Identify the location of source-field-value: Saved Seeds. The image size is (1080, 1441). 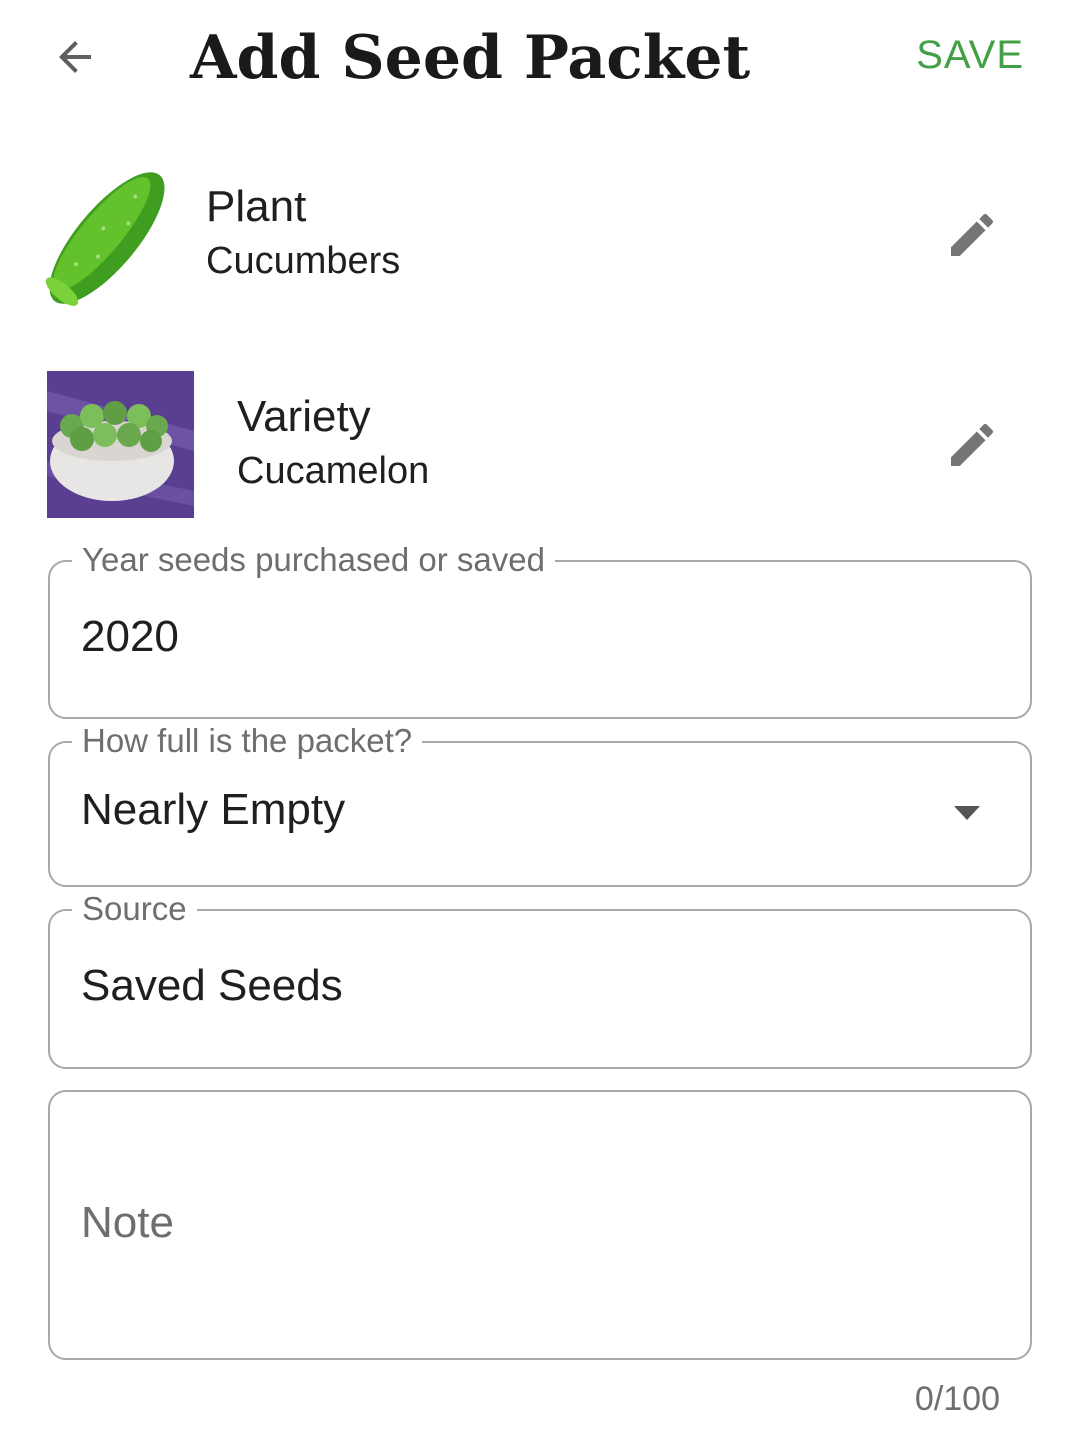
(212, 986).